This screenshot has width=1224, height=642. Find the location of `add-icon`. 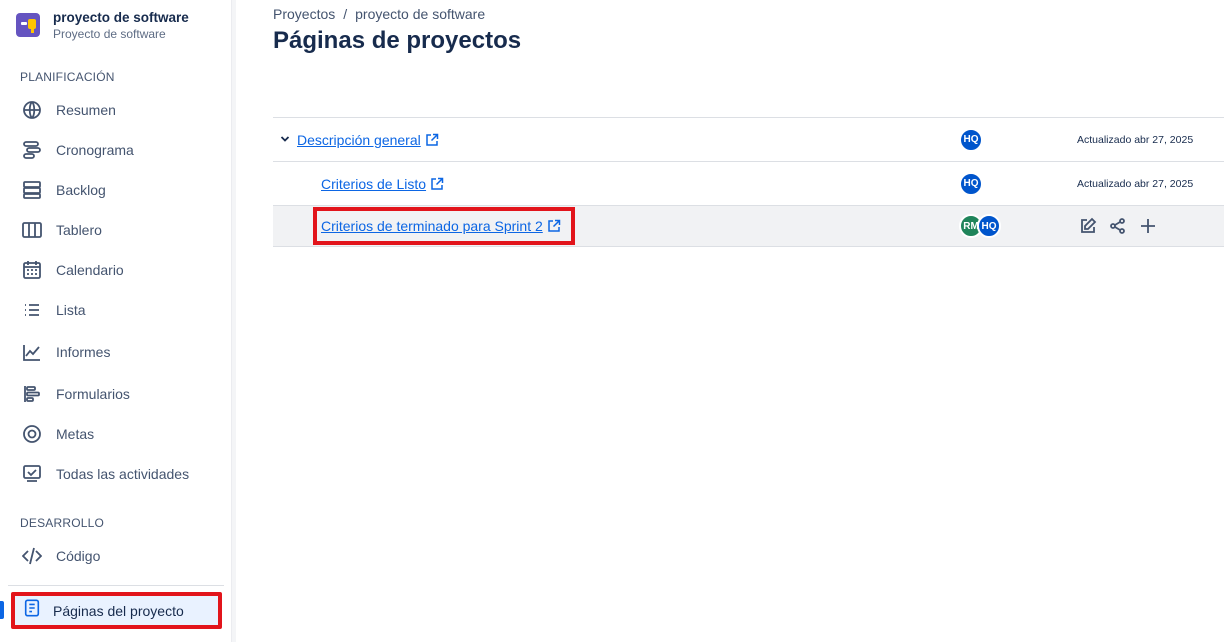

add-icon is located at coordinates (1148, 226).